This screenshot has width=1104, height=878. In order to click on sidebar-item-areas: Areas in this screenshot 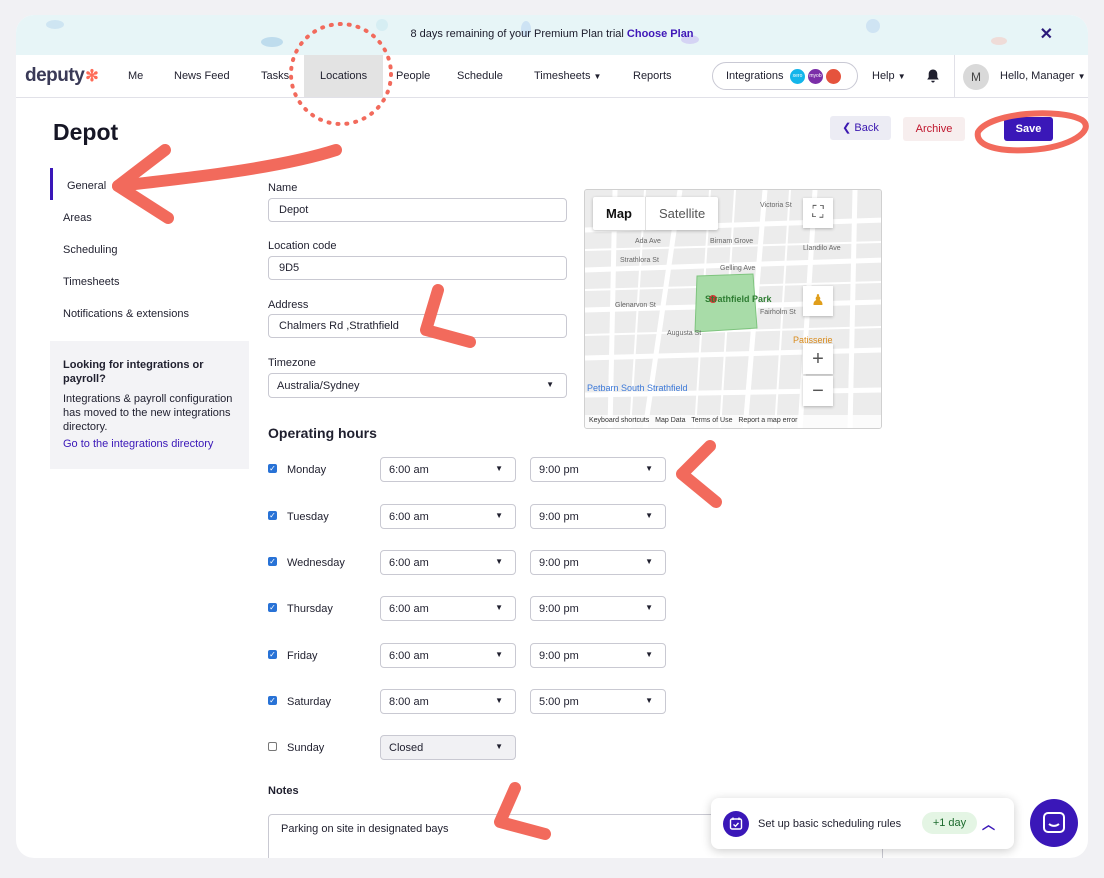, I will do `click(77, 218)`.